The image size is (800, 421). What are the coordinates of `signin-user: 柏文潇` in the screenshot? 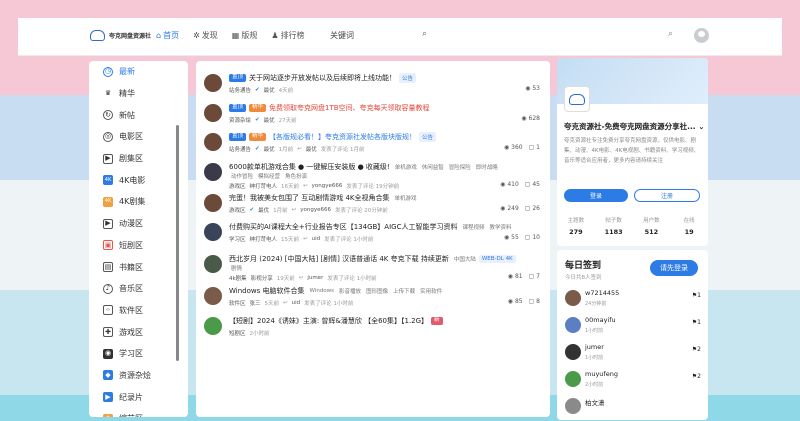 It's located at (633, 408).